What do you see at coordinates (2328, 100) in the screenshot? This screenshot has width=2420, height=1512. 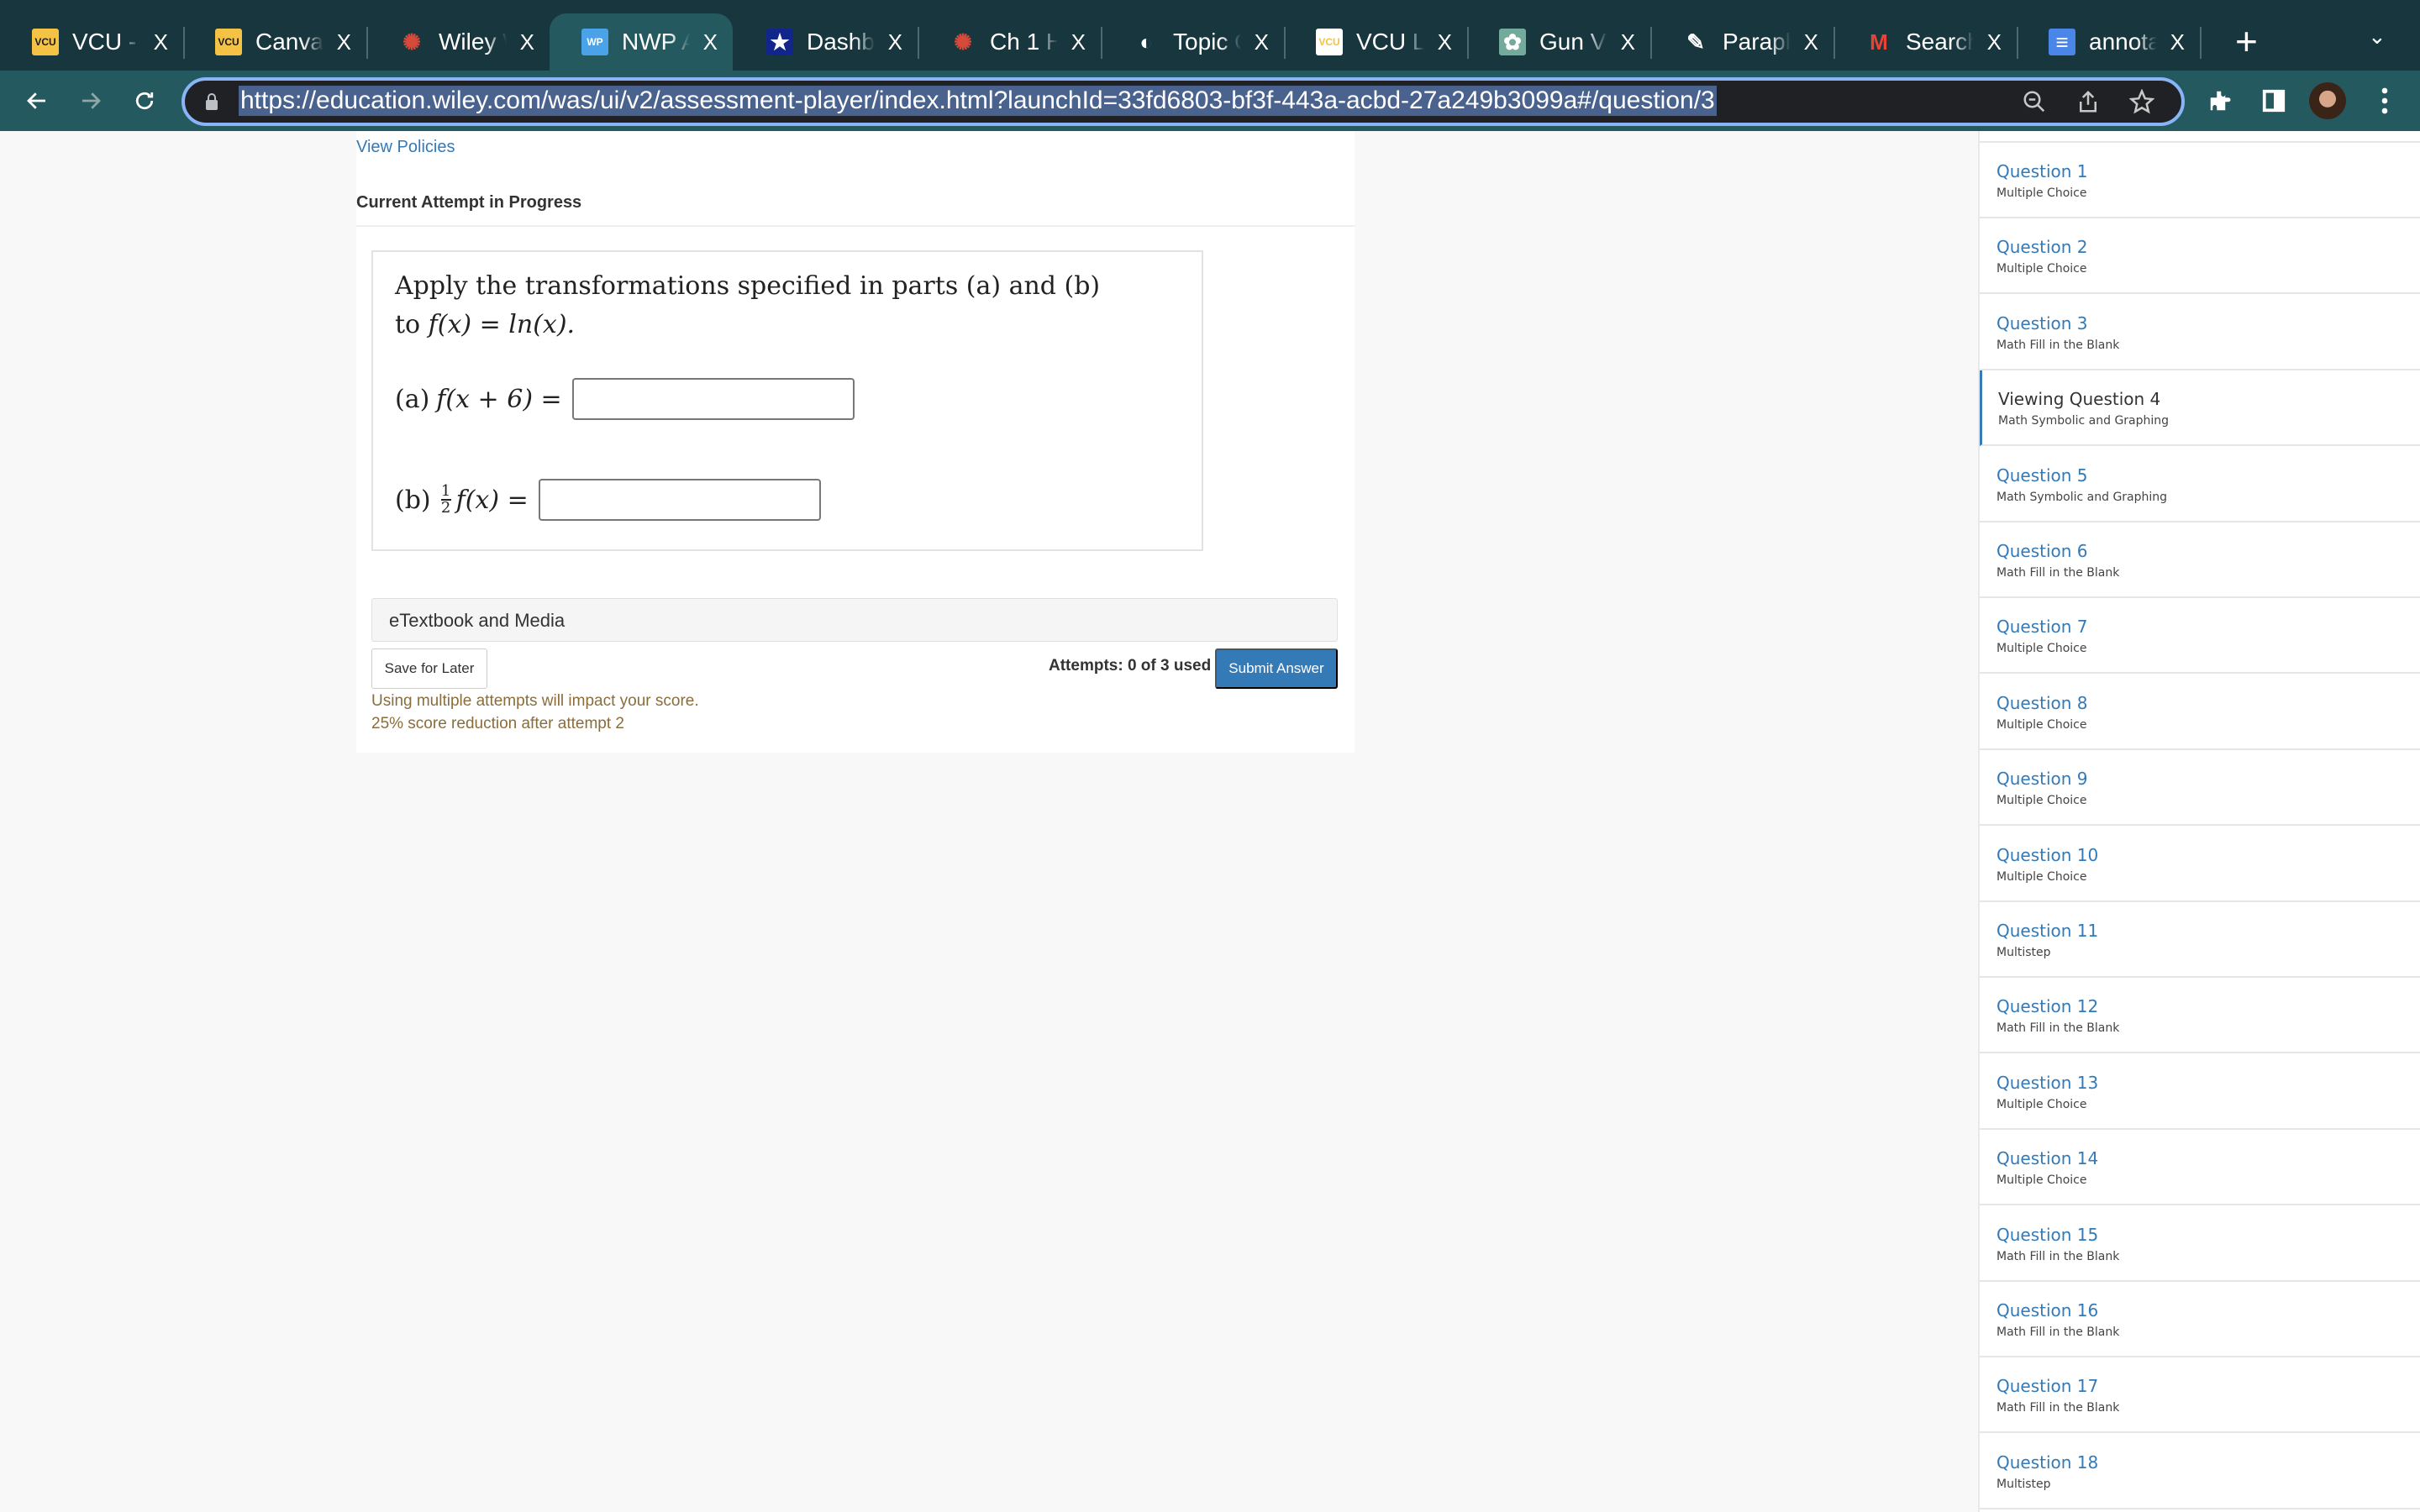 I see `profile-avatar` at bounding box center [2328, 100].